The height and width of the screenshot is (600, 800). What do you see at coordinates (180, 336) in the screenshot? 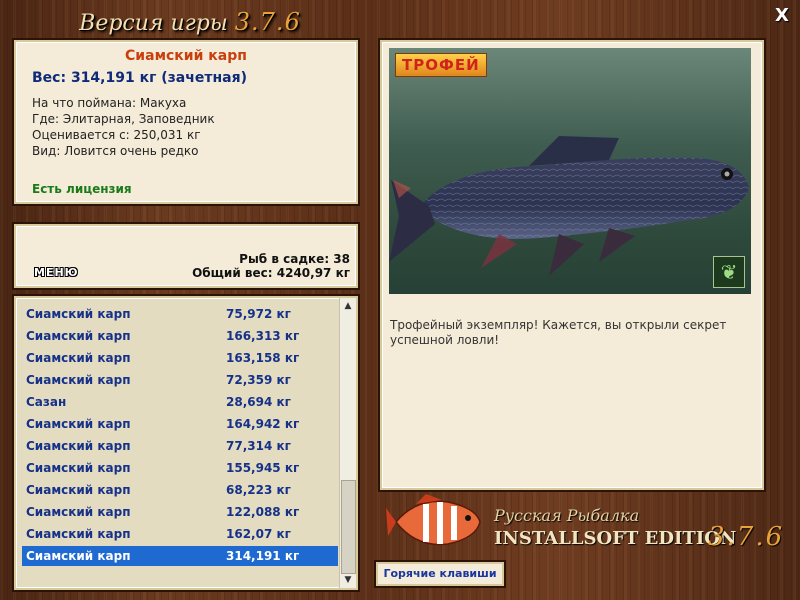
I see `table-row: Сиамский карп 166,313 кг` at bounding box center [180, 336].